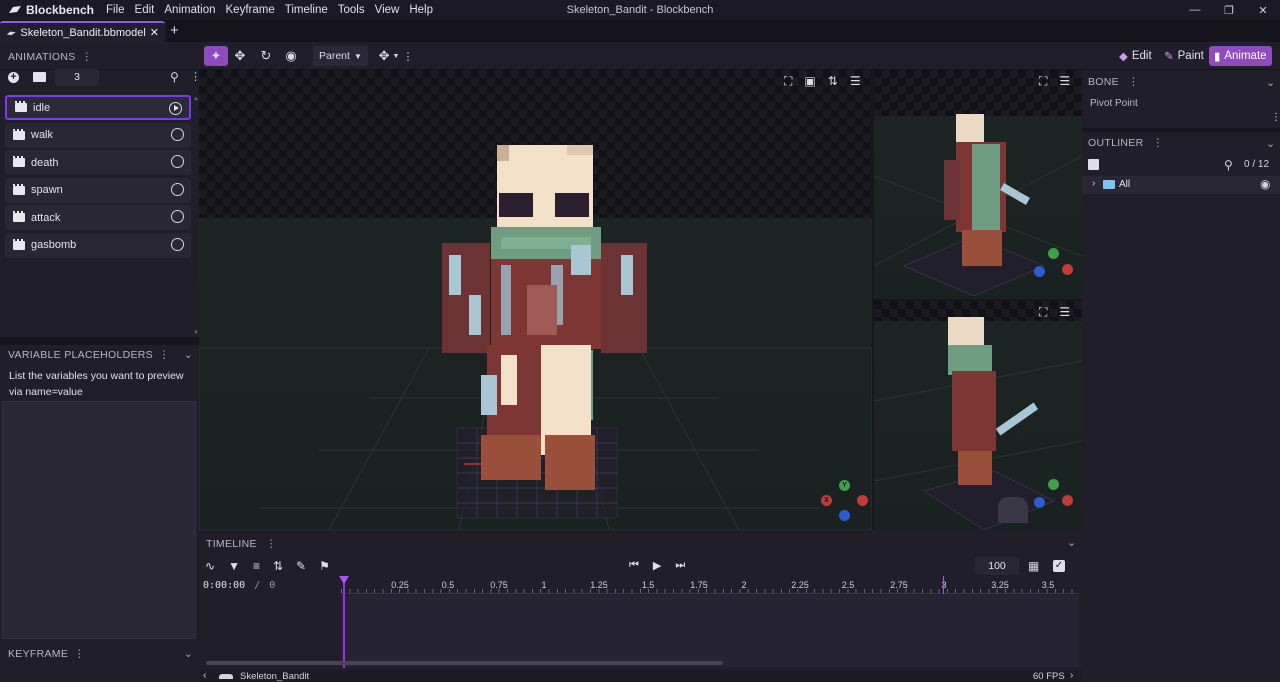  I want to click on add-folder-icon, so click(39, 77).